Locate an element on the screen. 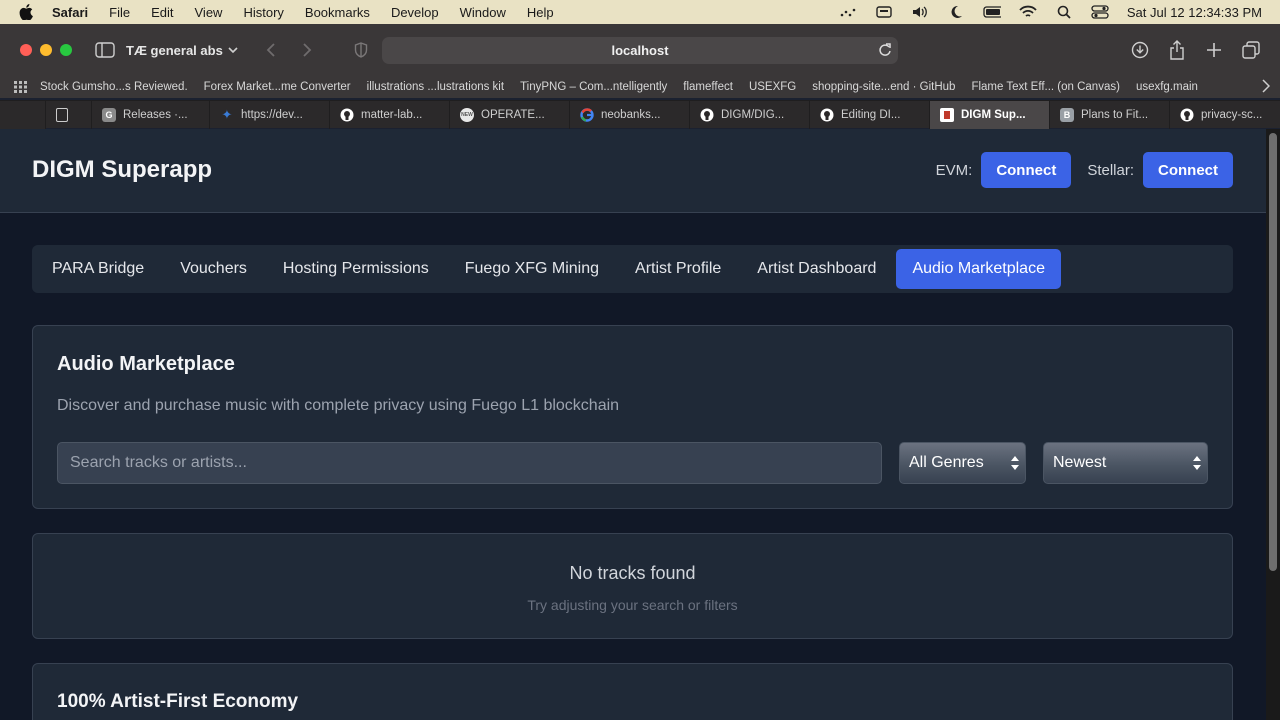 Image resolution: width=1280 pixels, height=720 pixels. apps-grid-icon is located at coordinates (21, 87).